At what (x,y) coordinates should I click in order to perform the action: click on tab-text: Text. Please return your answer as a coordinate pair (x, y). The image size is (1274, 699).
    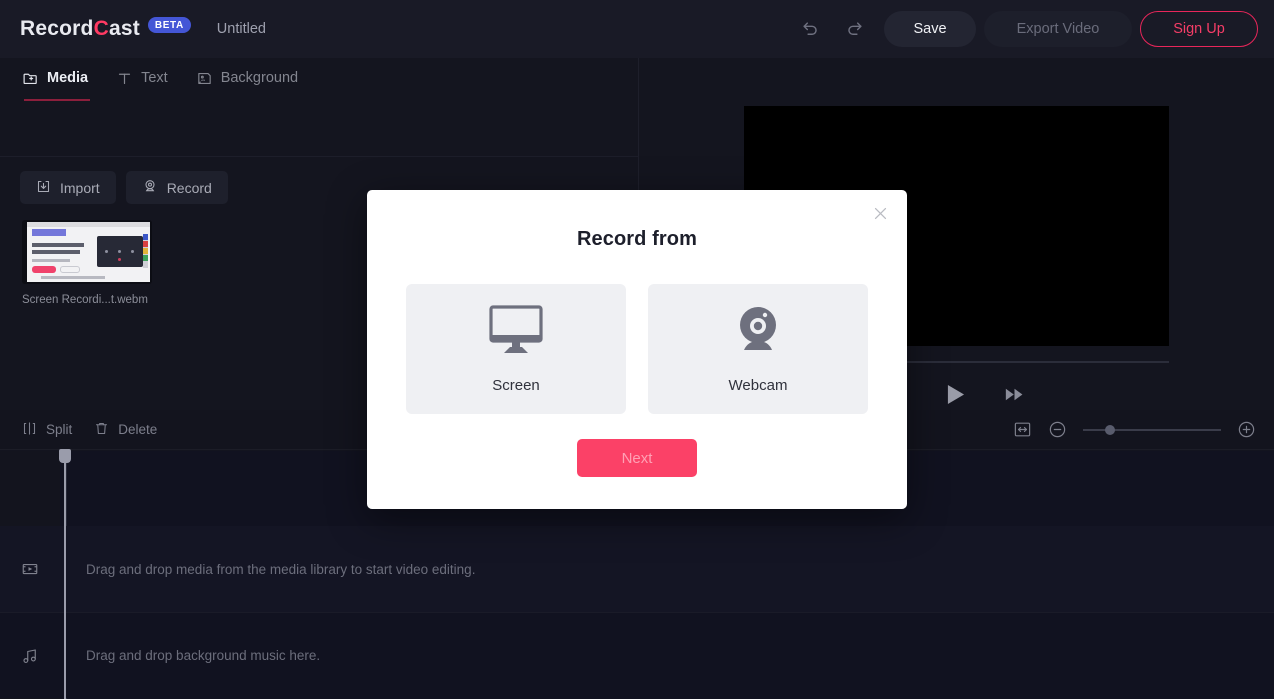
    Looking at the image, I should click on (142, 78).